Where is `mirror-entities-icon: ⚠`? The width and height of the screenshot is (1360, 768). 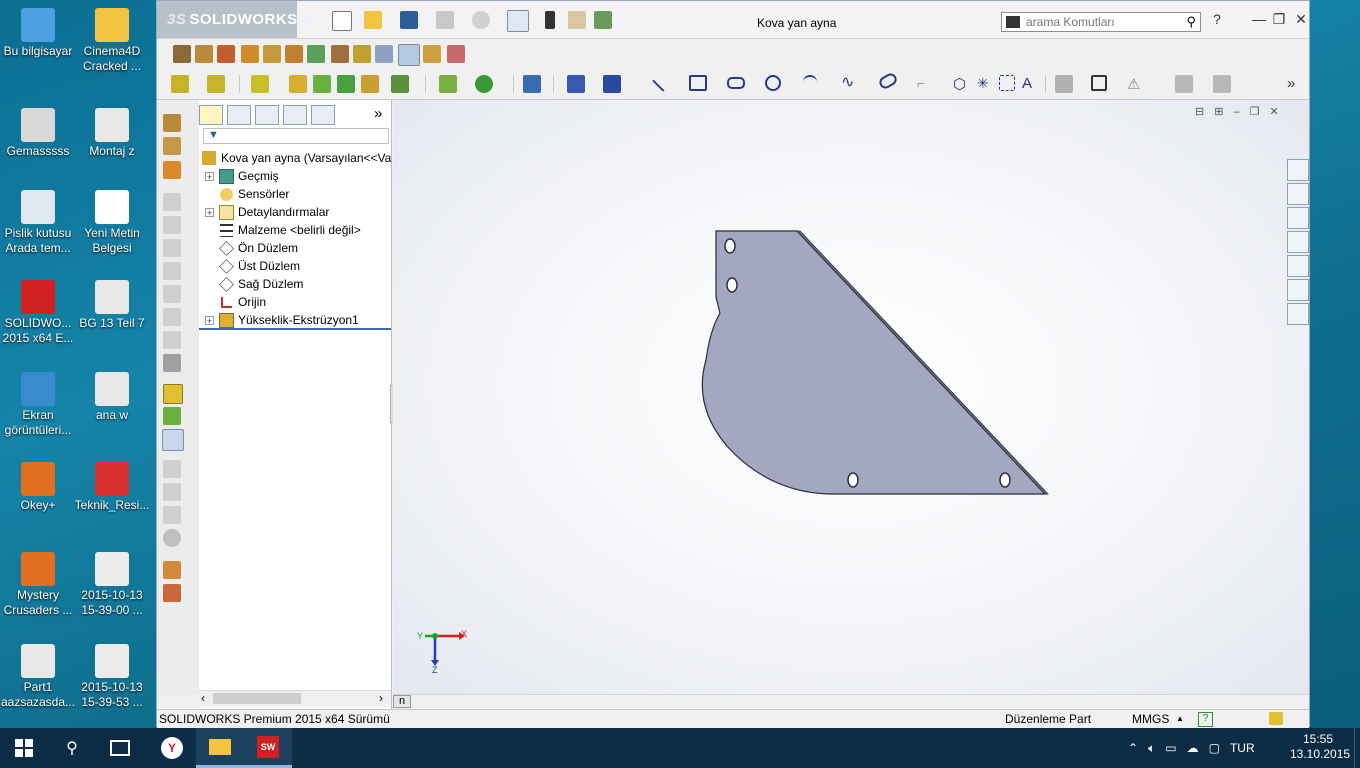 mirror-entities-icon: ⚠ is located at coordinates (1136, 84).